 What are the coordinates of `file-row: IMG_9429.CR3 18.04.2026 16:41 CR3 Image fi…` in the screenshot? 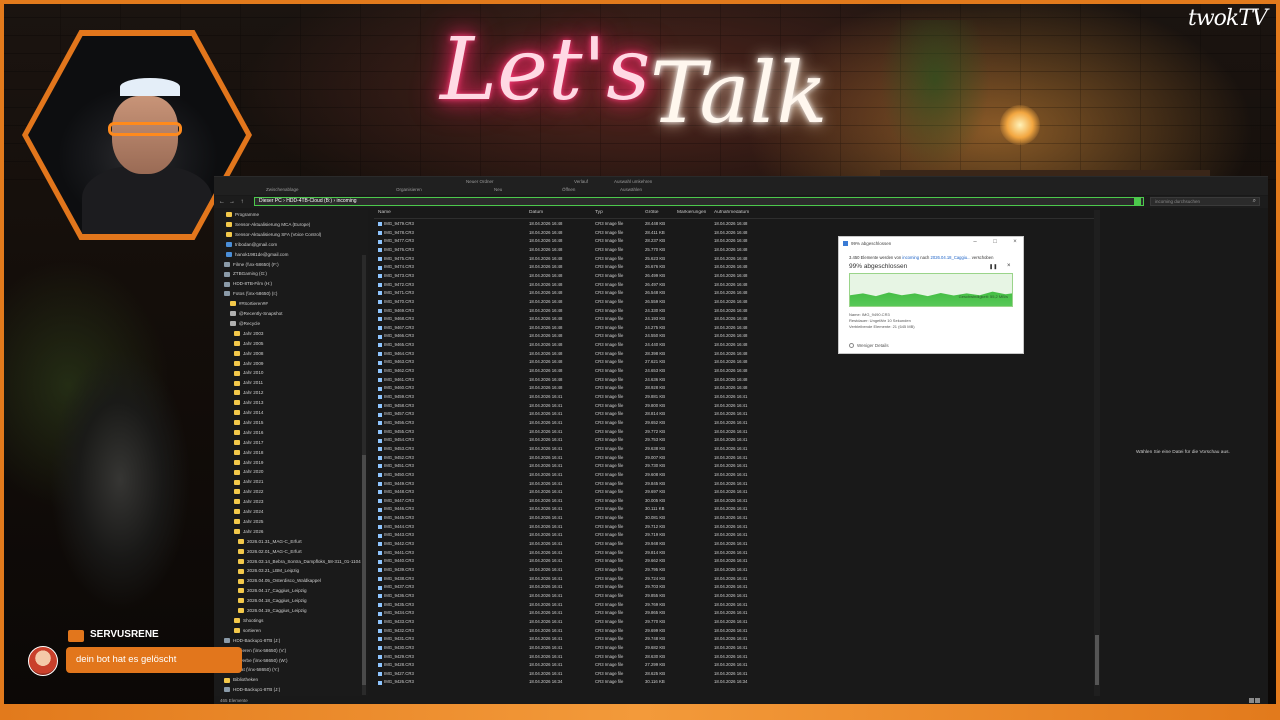 It's located at (734, 657).